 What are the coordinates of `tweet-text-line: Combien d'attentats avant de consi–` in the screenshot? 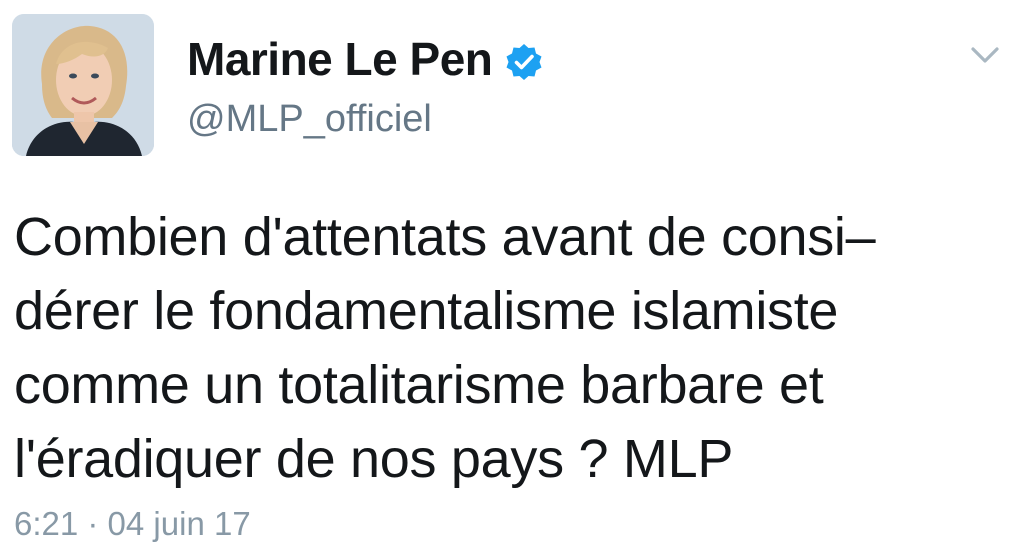 It's located at (445, 237).